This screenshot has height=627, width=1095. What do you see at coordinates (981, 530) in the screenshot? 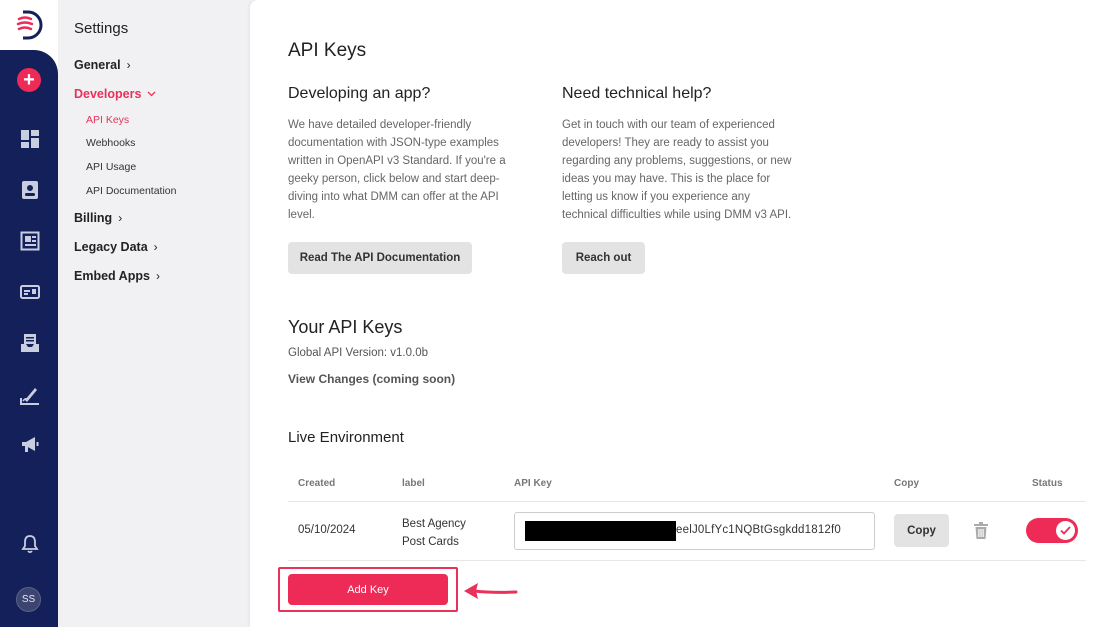
I see `trash-icon` at bounding box center [981, 530].